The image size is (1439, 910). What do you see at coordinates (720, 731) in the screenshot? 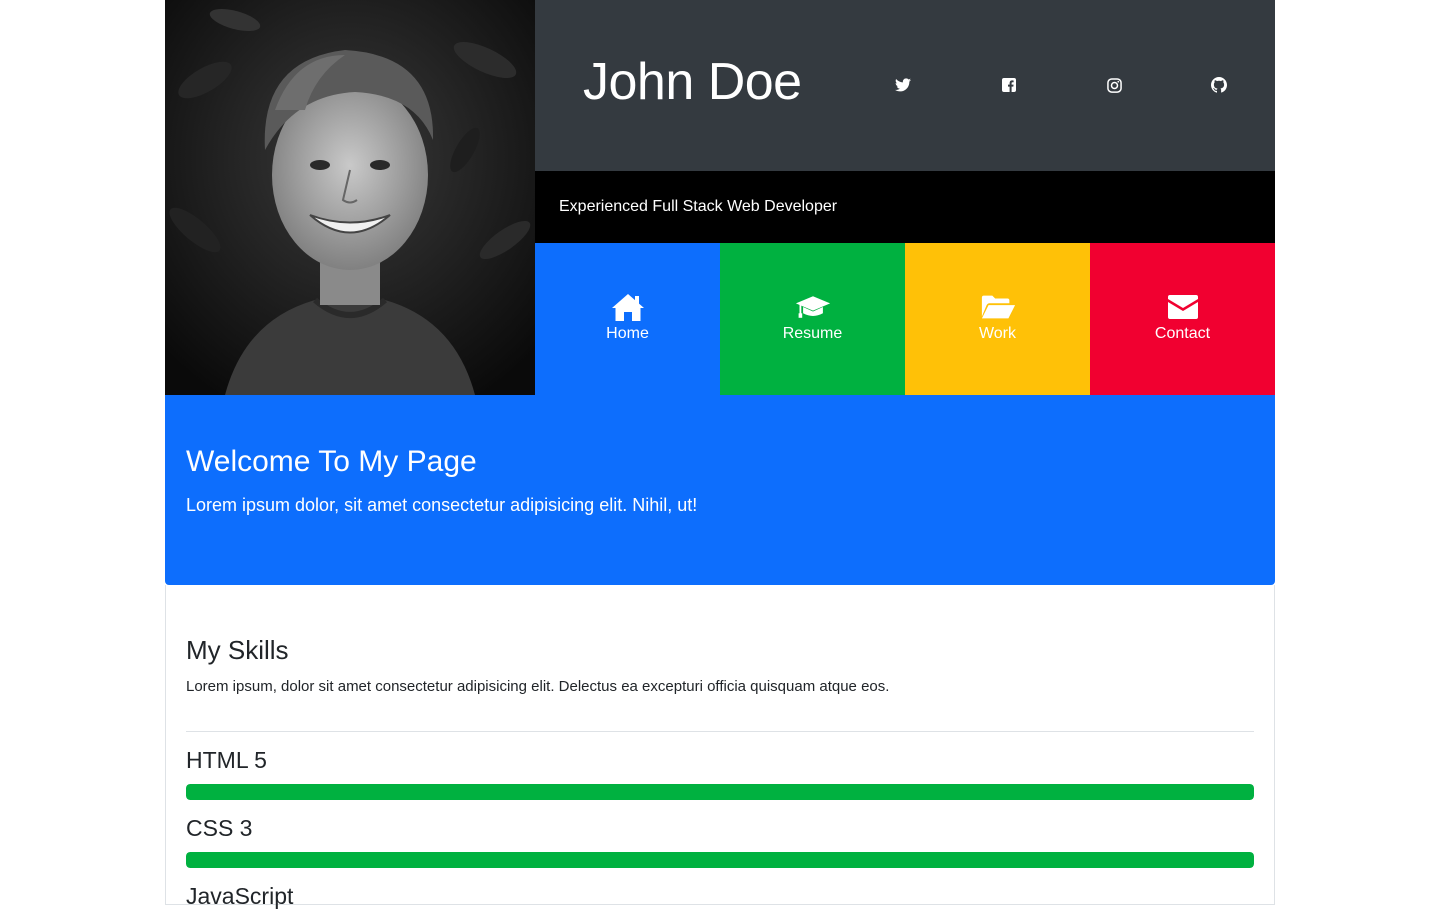
I see `divider` at bounding box center [720, 731].